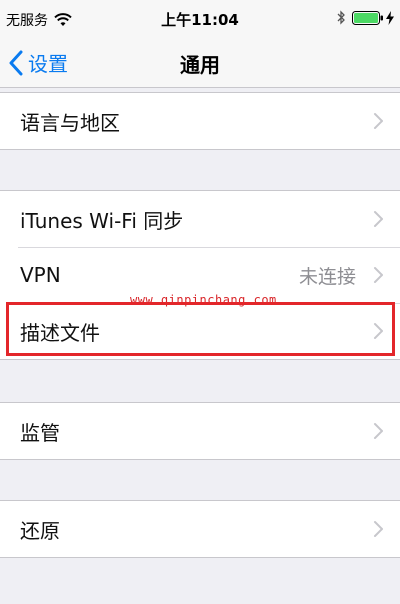  I want to click on page-title: 通用, so click(200, 65).